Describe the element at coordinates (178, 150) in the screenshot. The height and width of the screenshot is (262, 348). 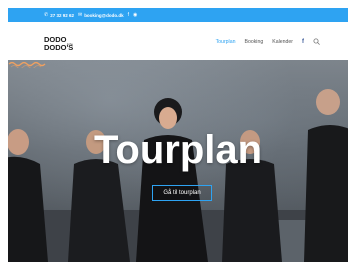
I see `hero-title: Tourplan` at that location.